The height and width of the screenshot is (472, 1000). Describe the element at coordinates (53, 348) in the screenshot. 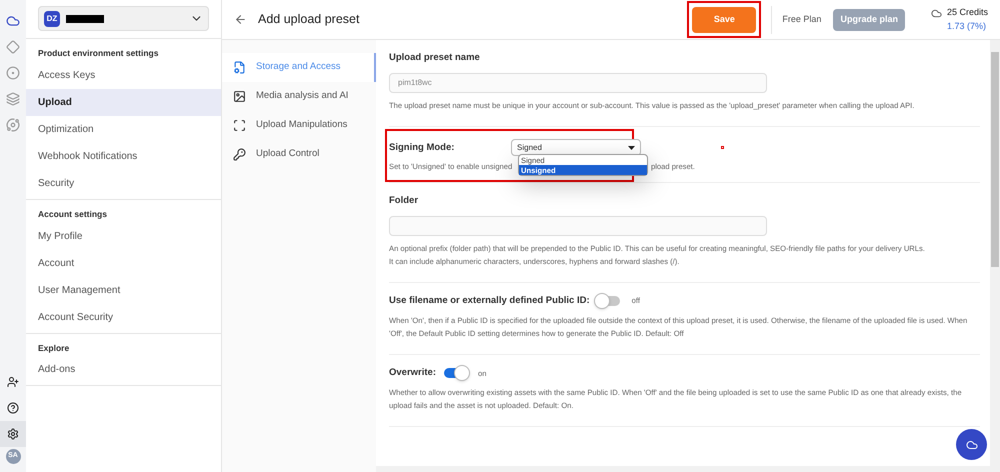

I see `section-heading: Explore` at that location.